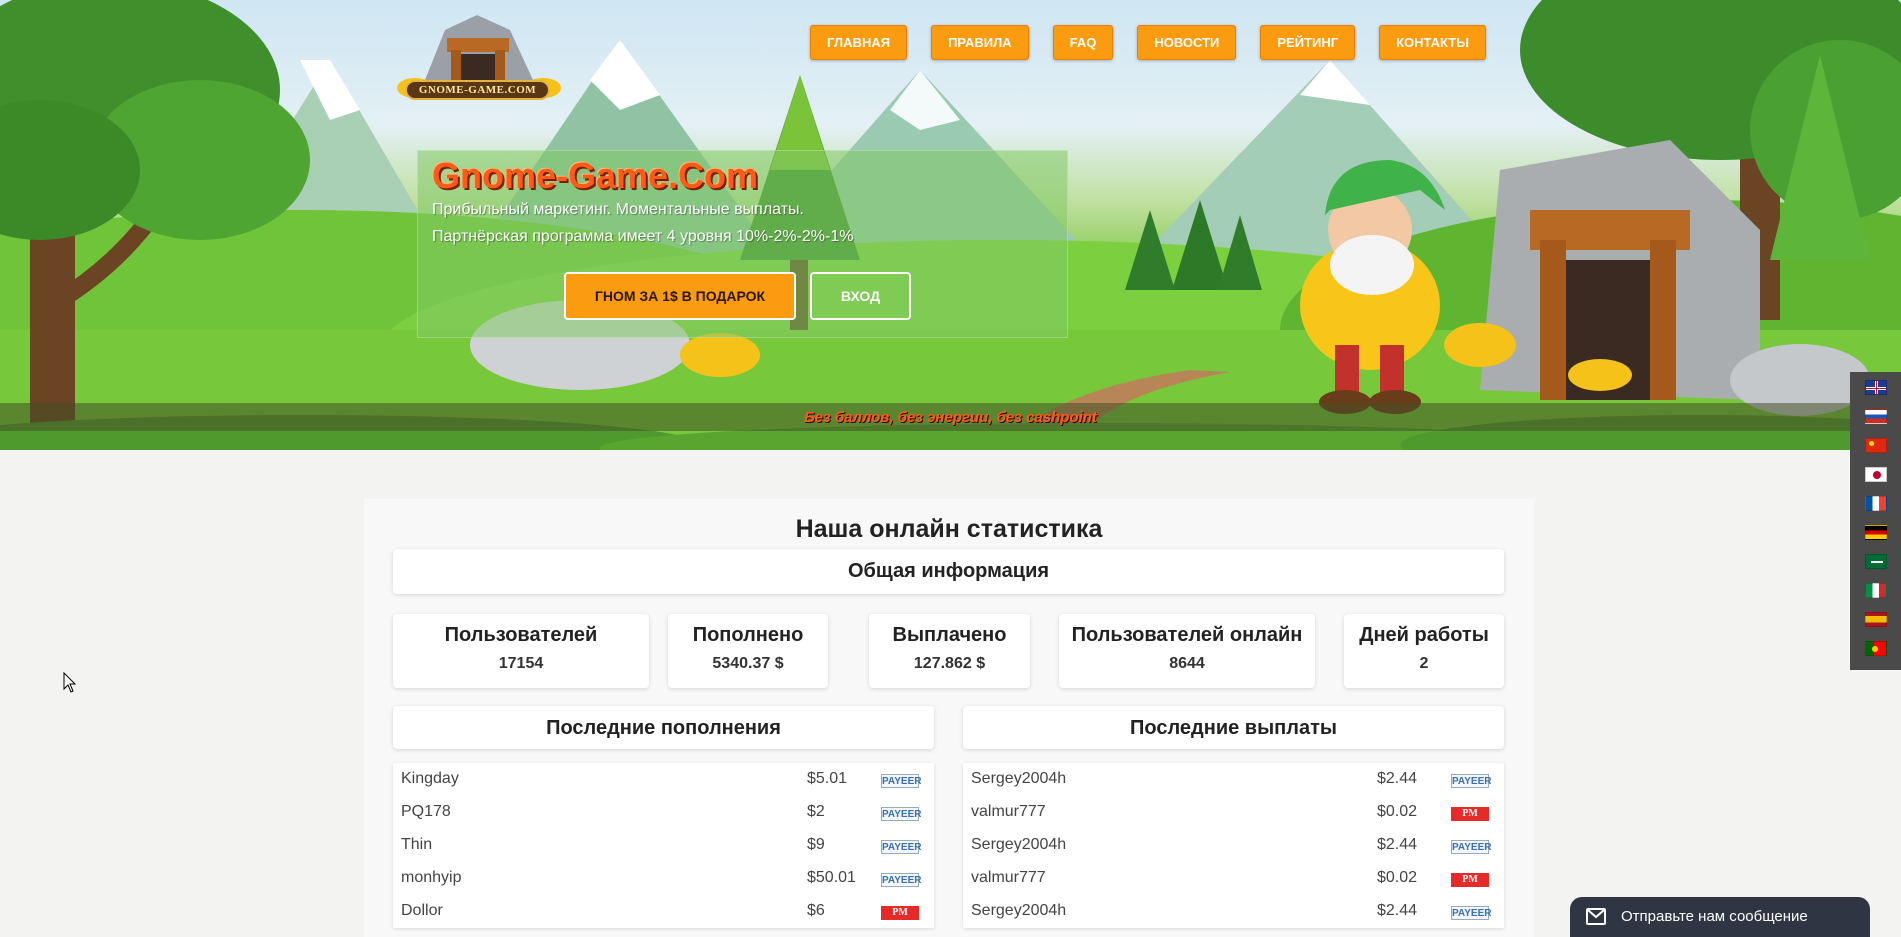  What do you see at coordinates (1876, 648) in the screenshot?
I see `flag-pt-icon` at bounding box center [1876, 648].